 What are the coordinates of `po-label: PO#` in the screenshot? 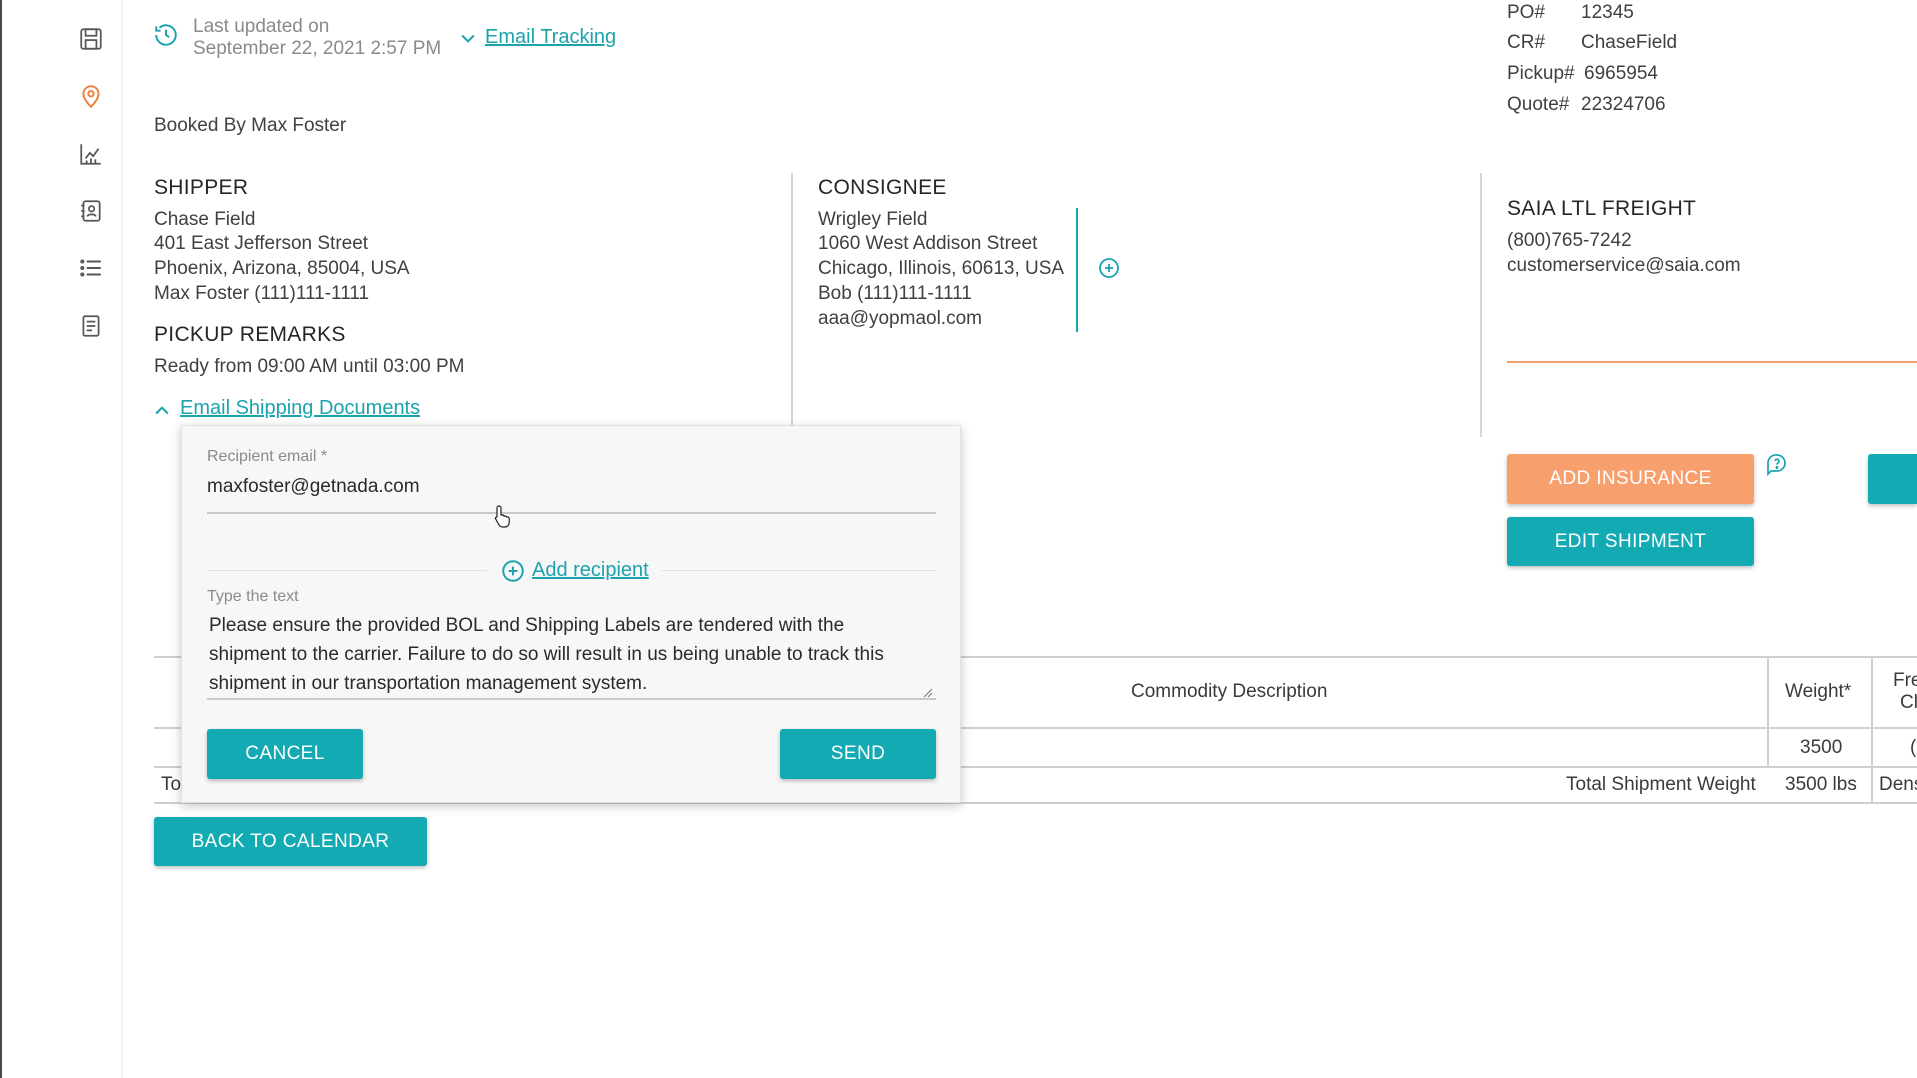 It's located at (1526, 12).